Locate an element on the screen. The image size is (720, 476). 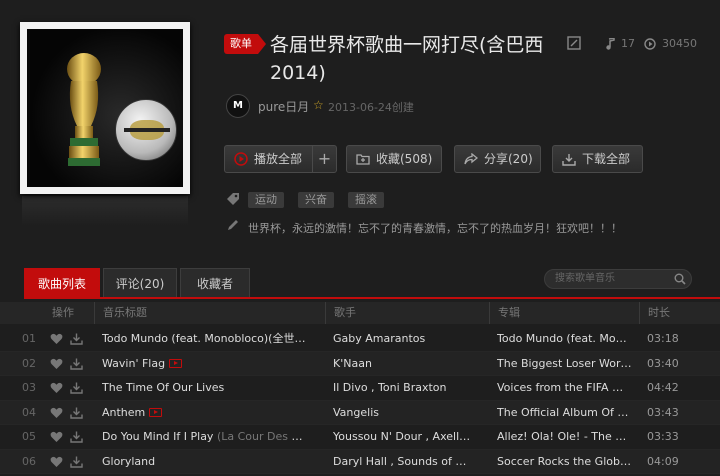
favorite-label: 收藏(508) is located at coordinates (404, 159).